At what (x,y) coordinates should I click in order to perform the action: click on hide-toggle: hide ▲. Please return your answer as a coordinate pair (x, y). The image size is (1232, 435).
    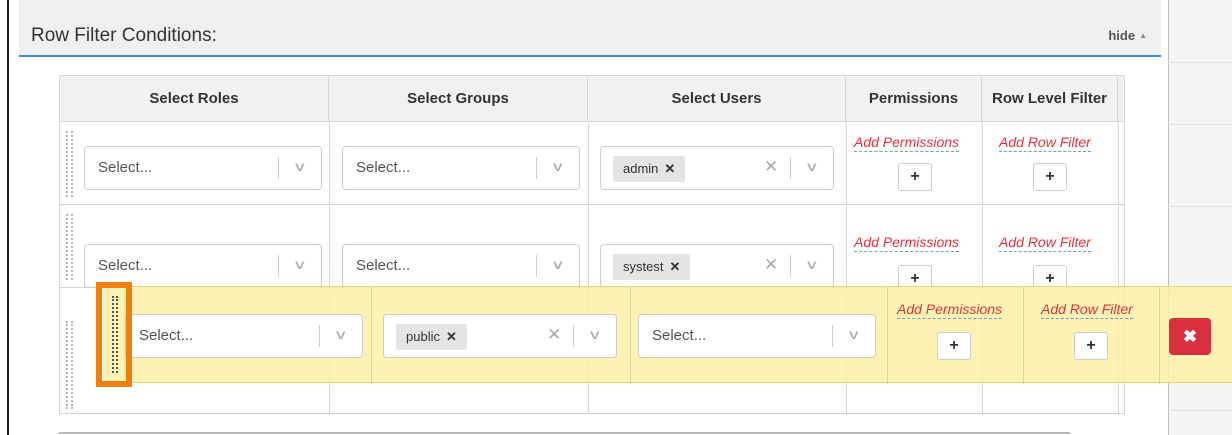
    Looking at the image, I should click on (1127, 35).